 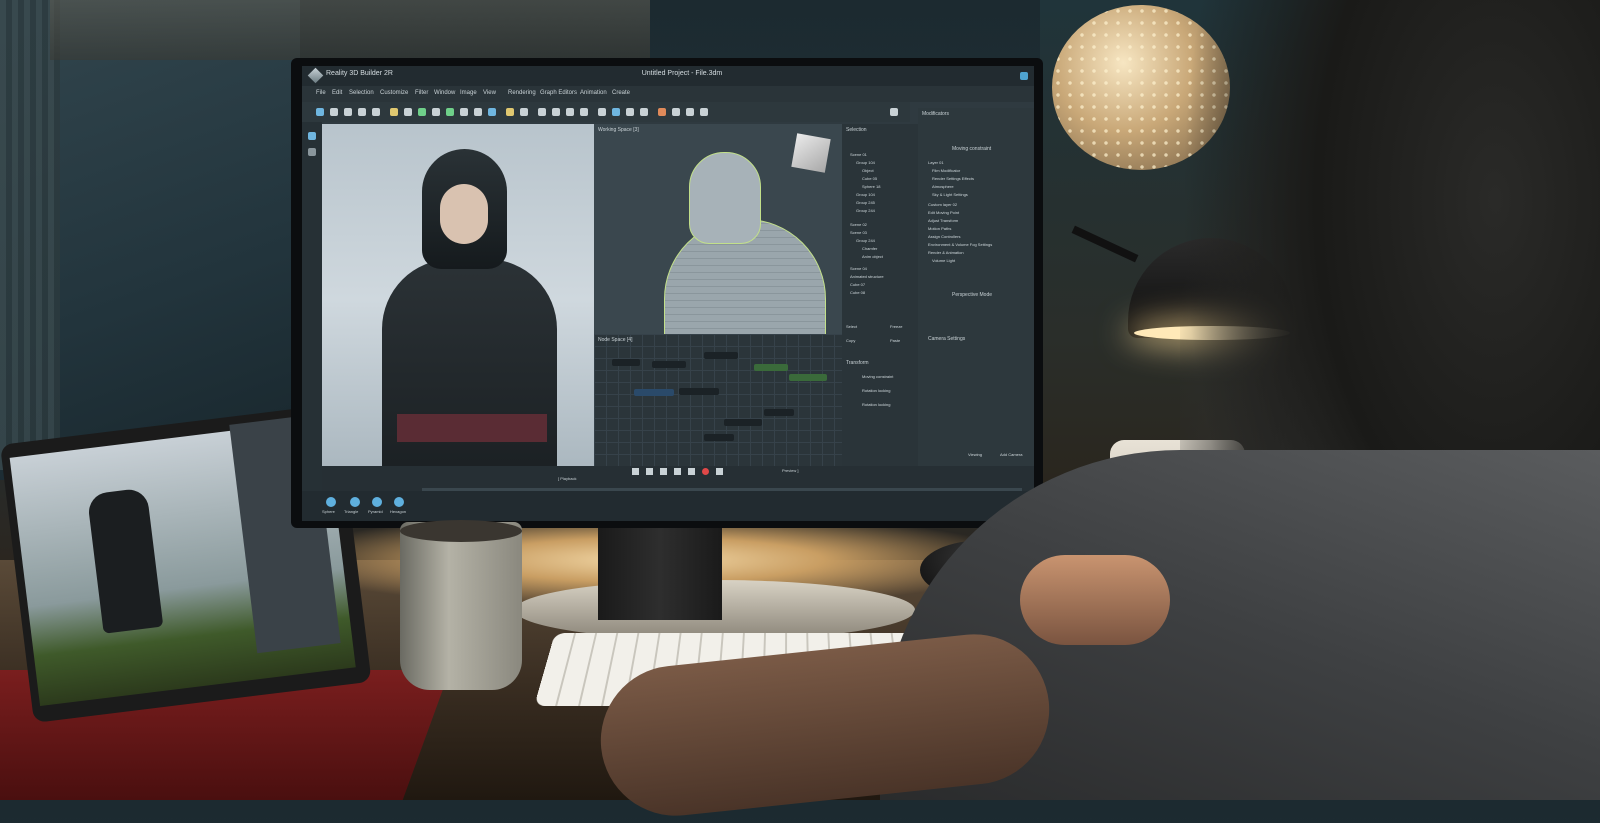 I want to click on tool-filter-icon, so click(x=422, y=112).